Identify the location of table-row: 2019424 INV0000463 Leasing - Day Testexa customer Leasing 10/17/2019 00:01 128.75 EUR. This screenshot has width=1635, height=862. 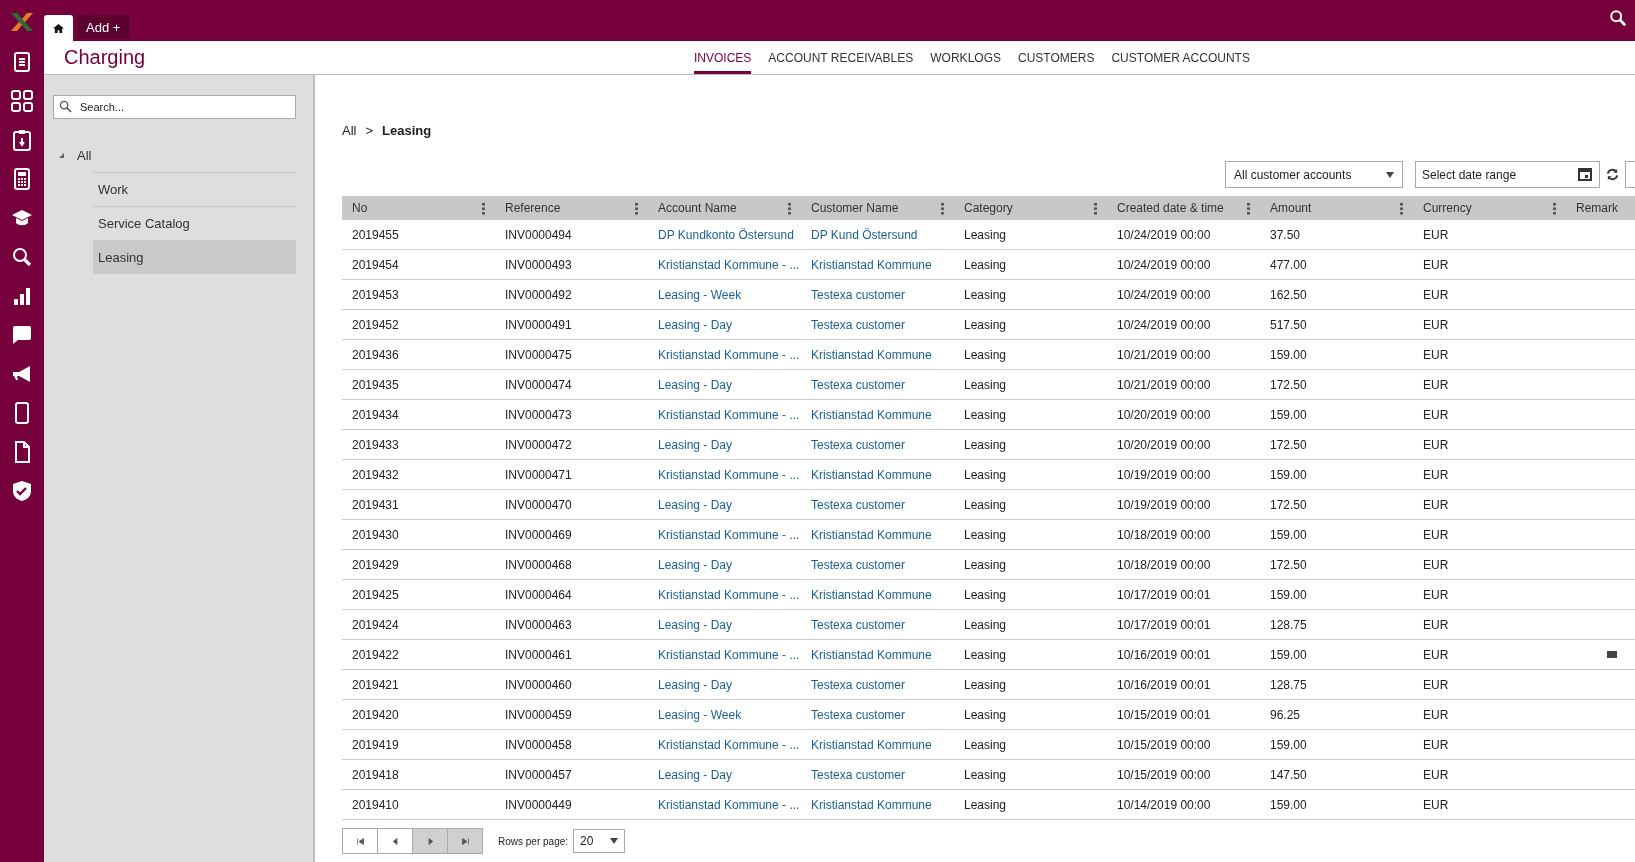
(988, 625).